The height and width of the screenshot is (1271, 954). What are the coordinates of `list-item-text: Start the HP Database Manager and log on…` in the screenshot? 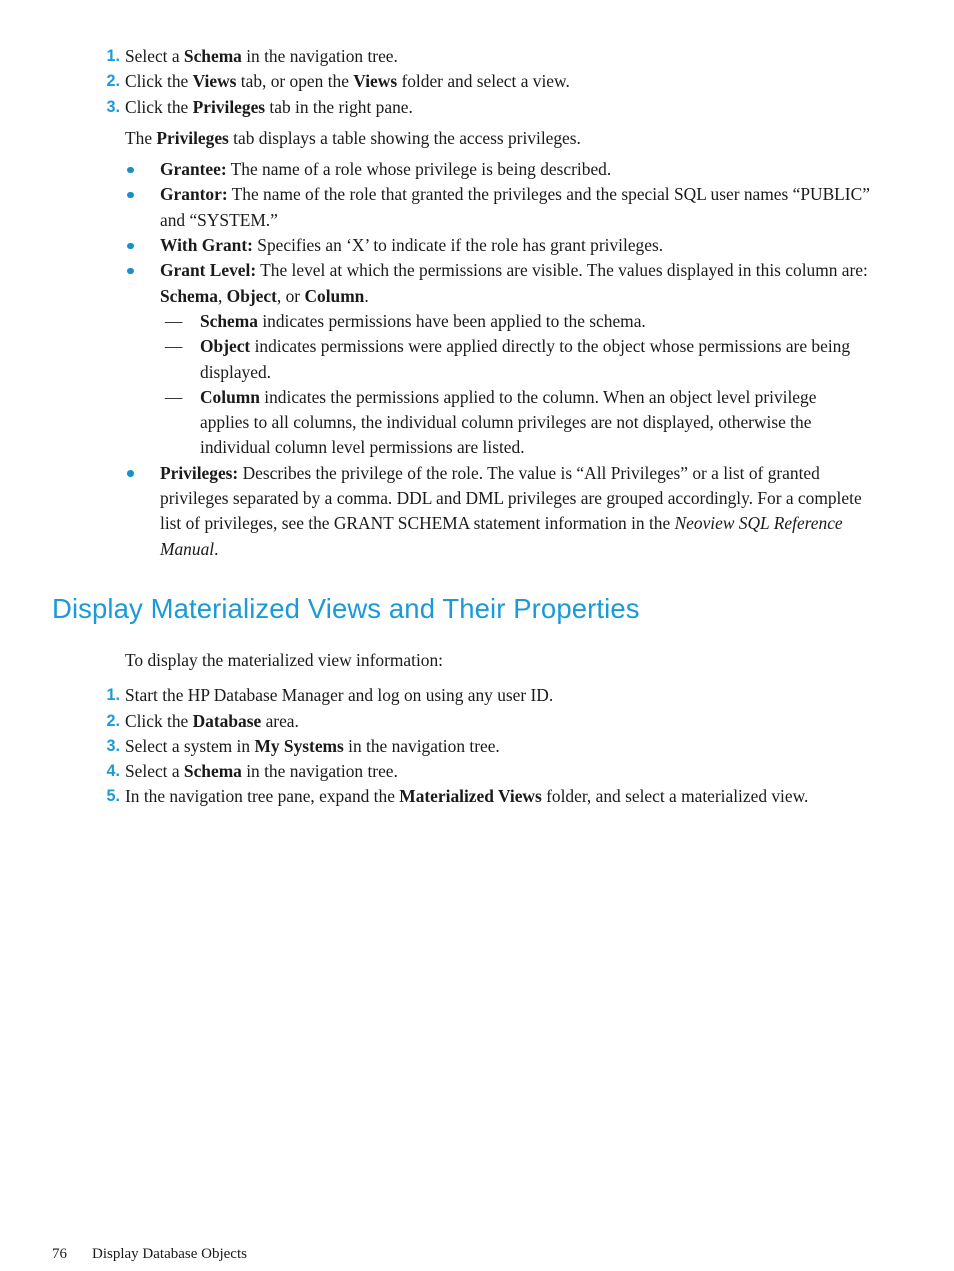 It's located at (339, 695).